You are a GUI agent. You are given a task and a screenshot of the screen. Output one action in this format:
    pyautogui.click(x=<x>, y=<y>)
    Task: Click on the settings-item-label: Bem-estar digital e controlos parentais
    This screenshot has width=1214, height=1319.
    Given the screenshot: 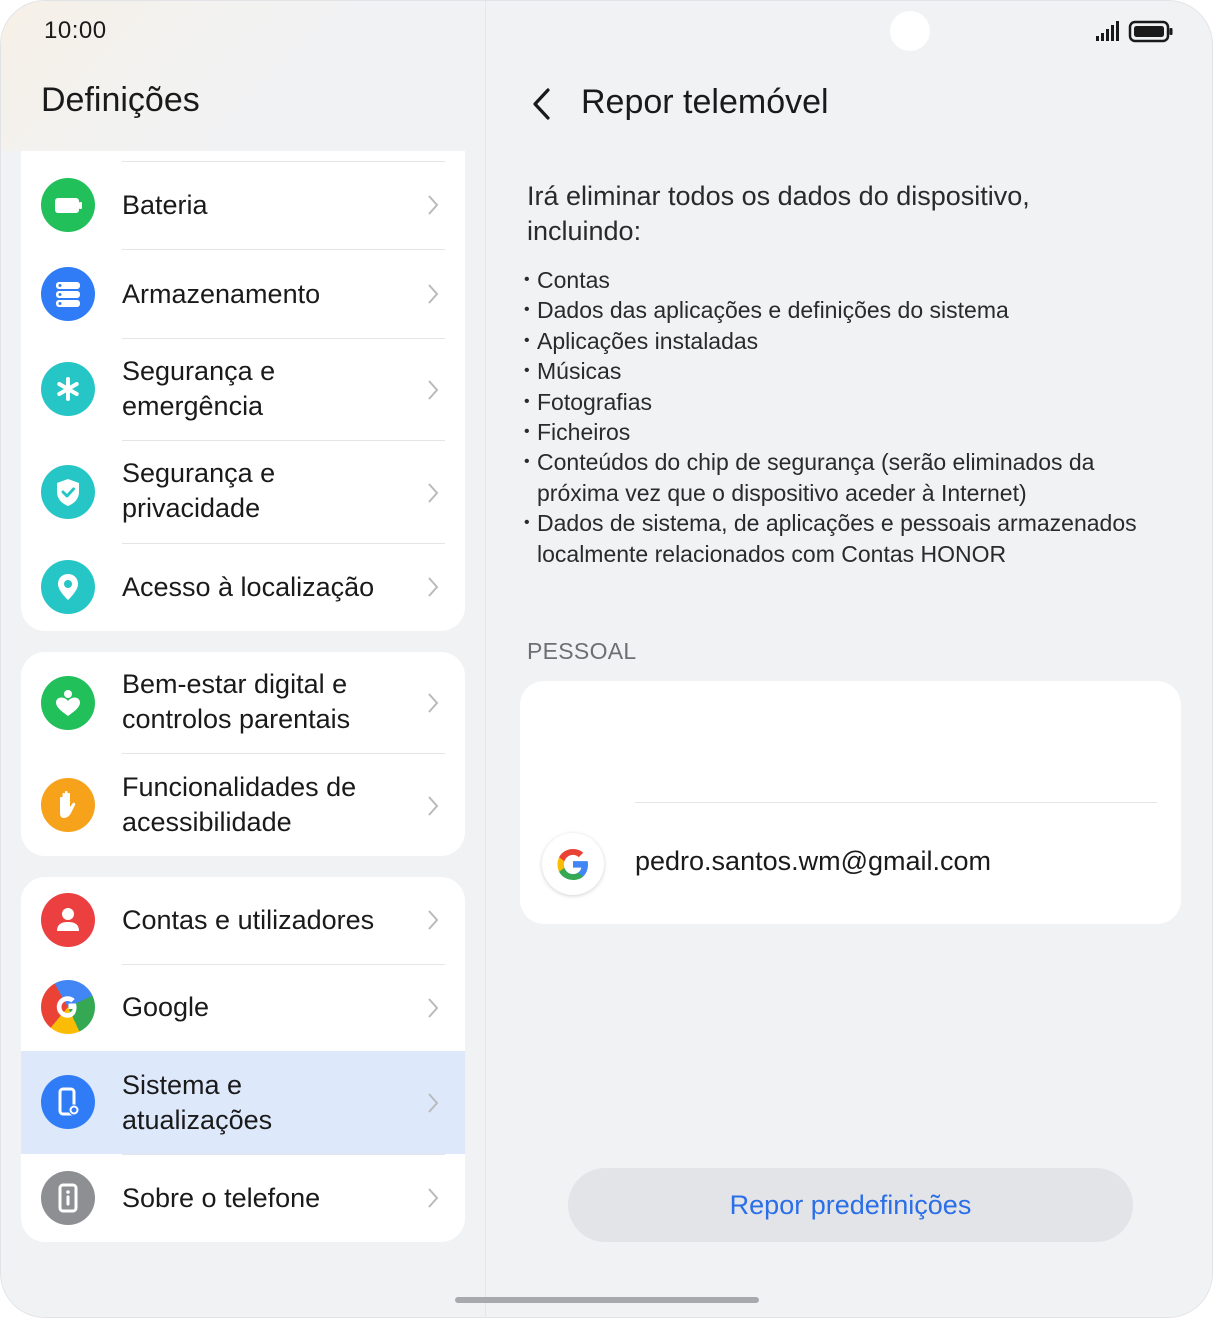 What is the action you would take?
    pyautogui.click(x=236, y=701)
    